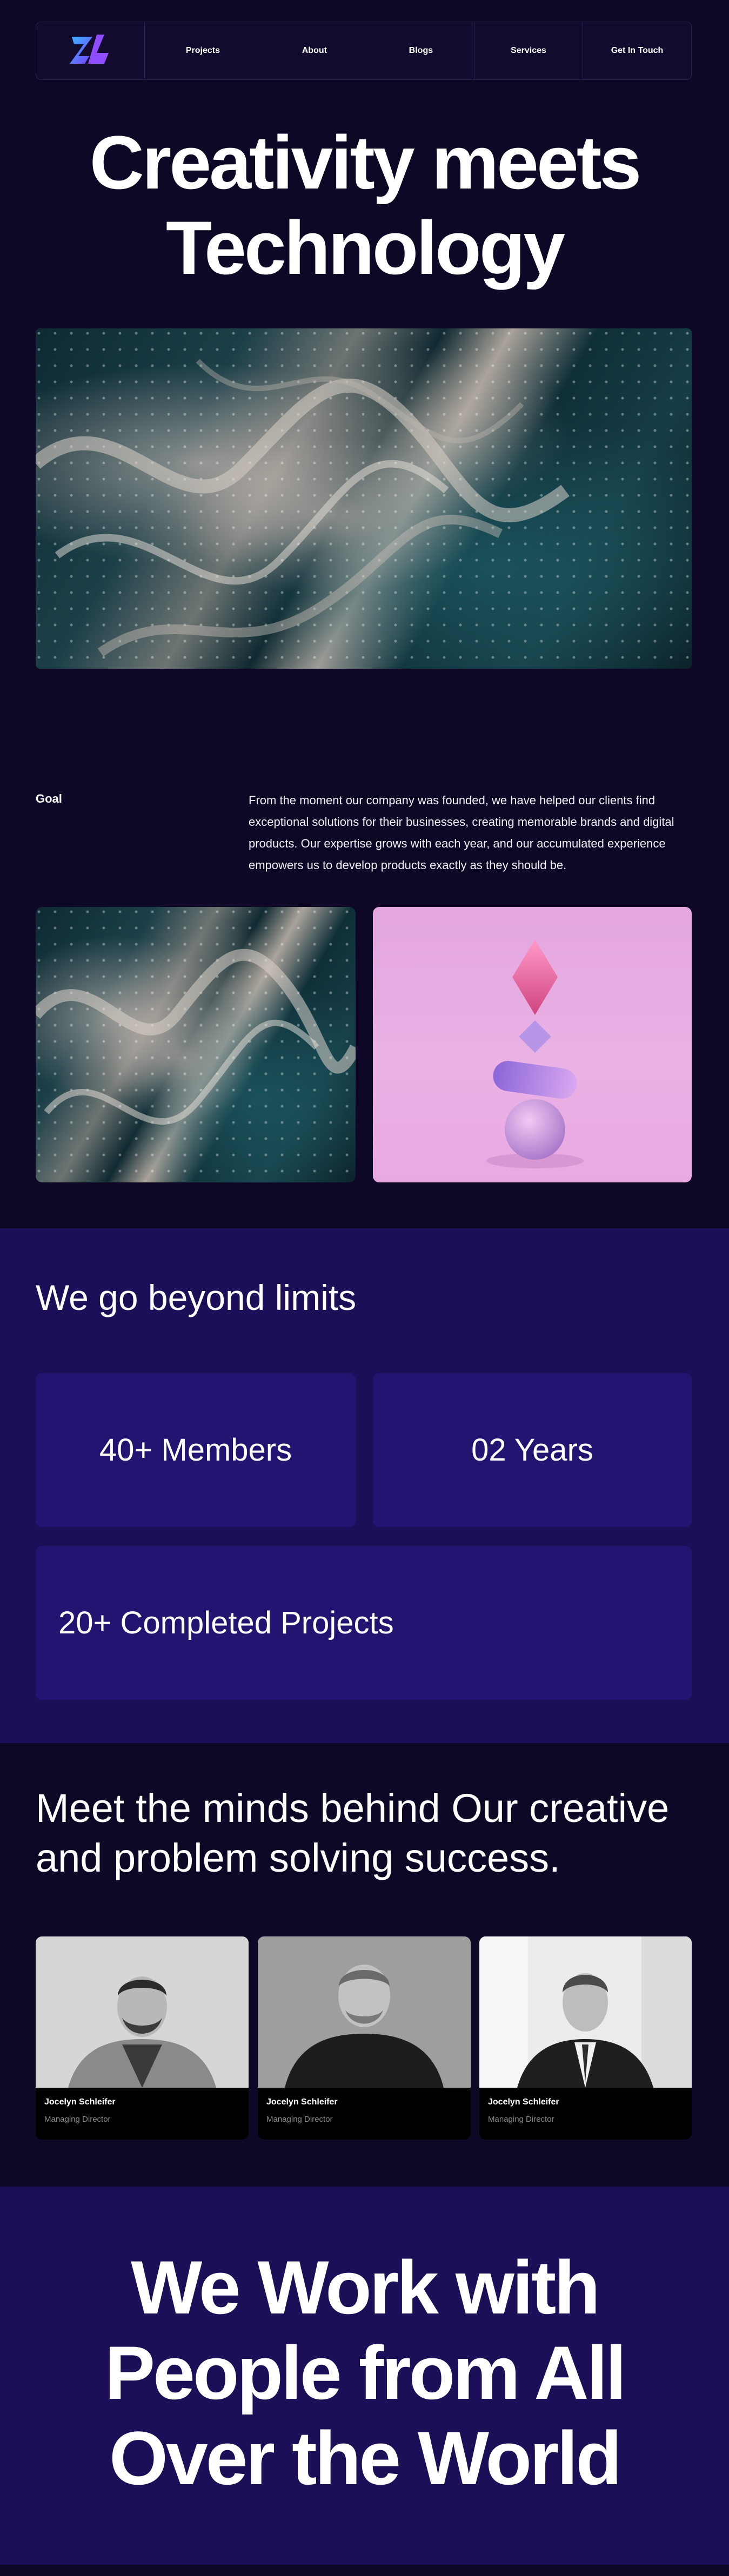 The width and height of the screenshot is (729, 2576). I want to click on stacked-3d-shapes-art, so click(535, 1053).